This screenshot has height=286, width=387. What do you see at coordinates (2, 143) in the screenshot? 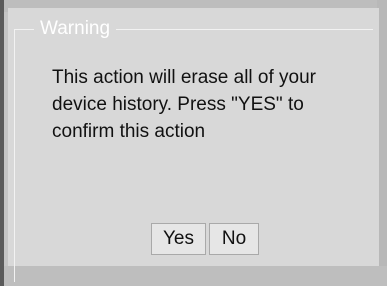
I see `window-border-left` at bounding box center [2, 143].